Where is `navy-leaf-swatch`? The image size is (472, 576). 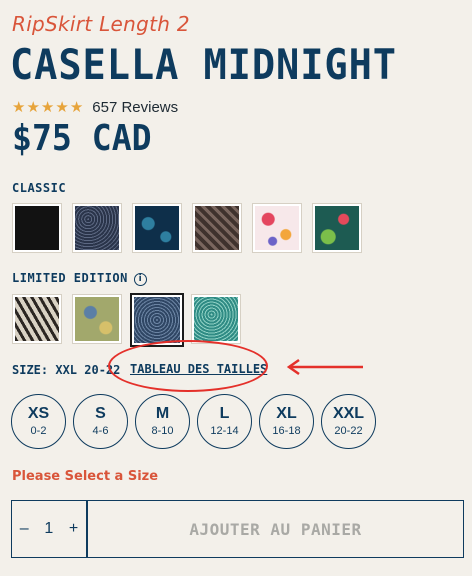 navy-leaf-swatch is located at coordinates (157, 228).